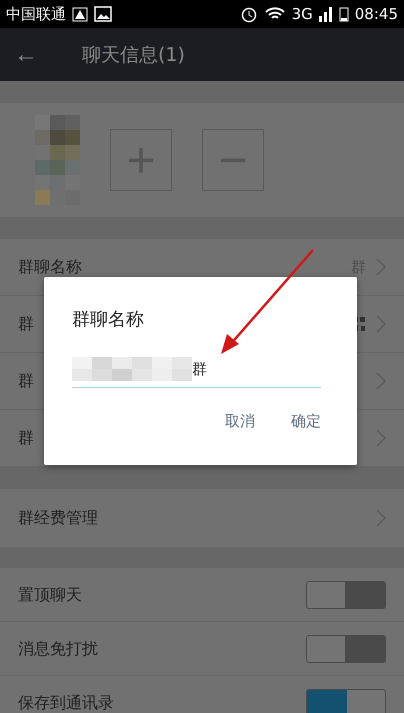  I want to click on back-button: ←, so click(26, 54).